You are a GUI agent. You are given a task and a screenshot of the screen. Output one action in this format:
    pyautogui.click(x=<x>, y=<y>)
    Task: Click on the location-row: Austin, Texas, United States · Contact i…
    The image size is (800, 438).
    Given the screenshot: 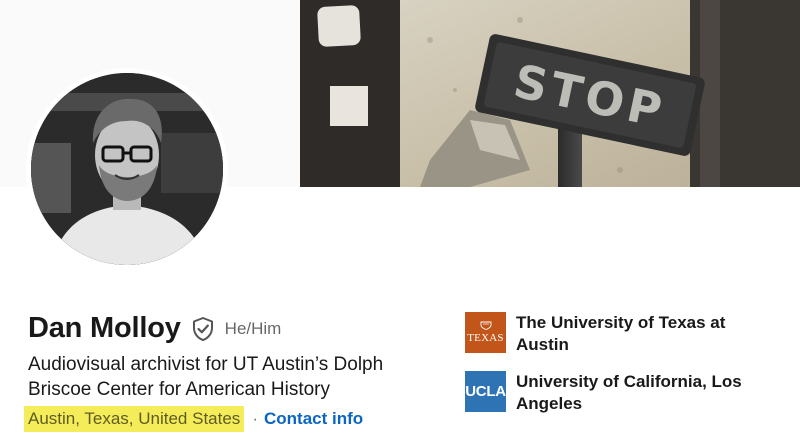 What is the action you would take?
    pyautogui.click(x=193, y=419)
    